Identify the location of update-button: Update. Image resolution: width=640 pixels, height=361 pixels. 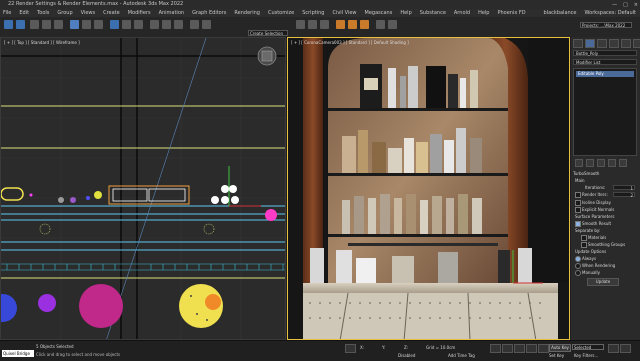
(603, 282).